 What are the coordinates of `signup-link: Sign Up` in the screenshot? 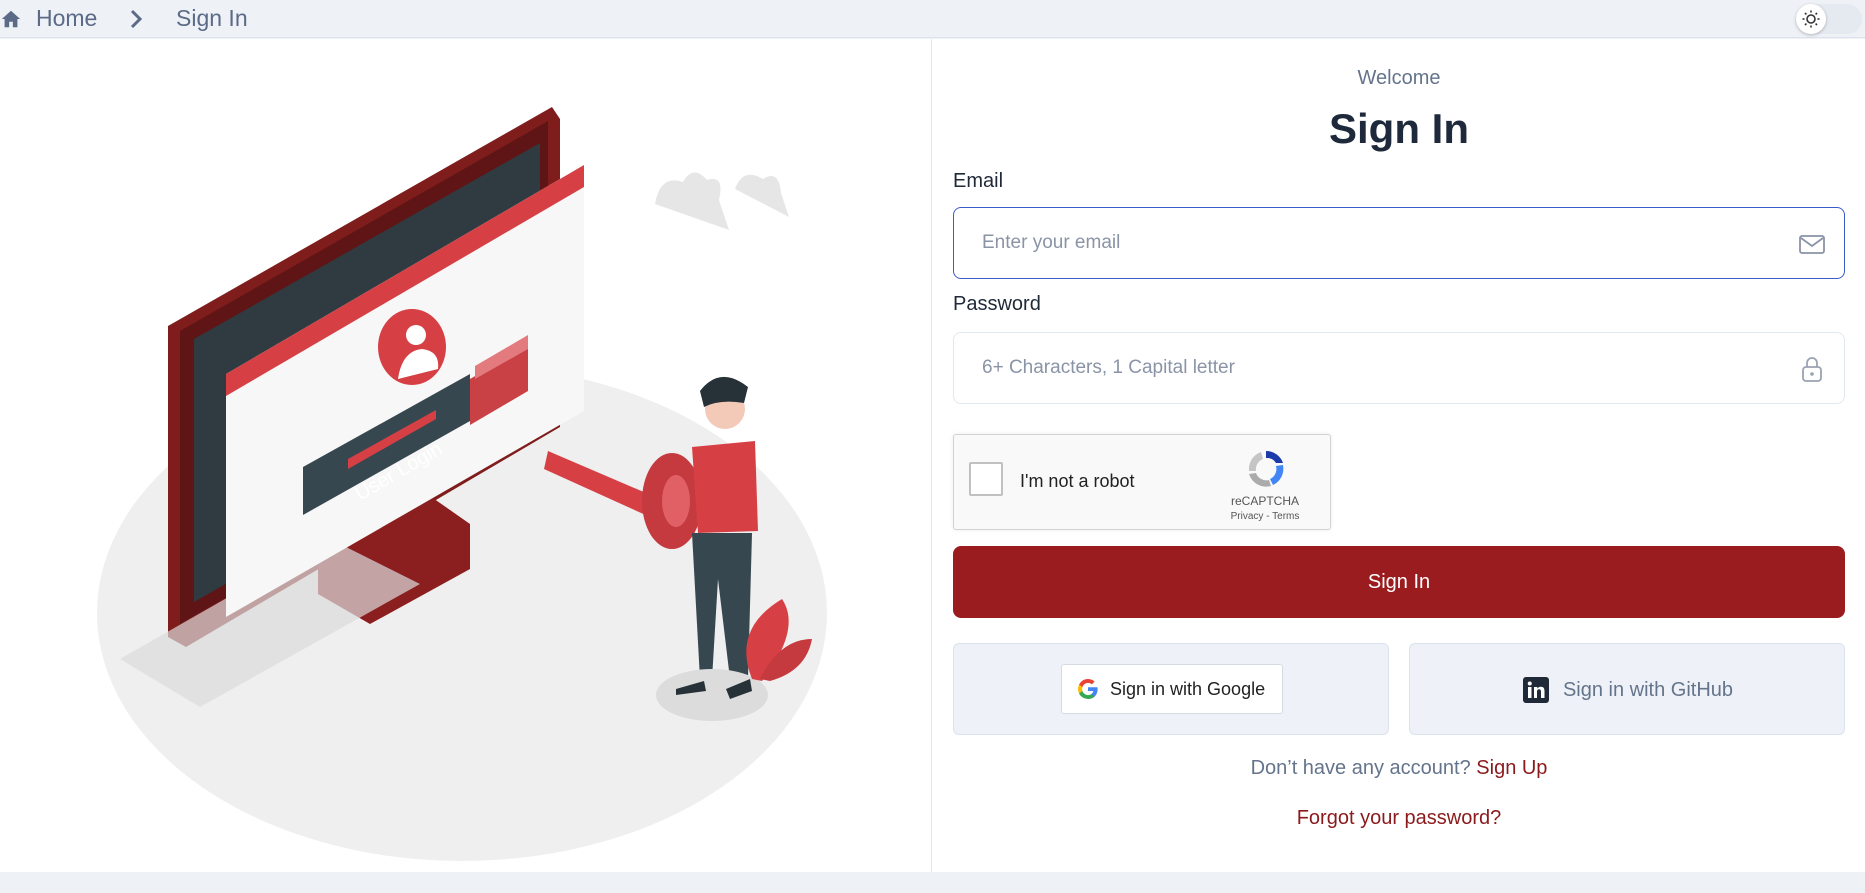 It's located at (1511, 768).